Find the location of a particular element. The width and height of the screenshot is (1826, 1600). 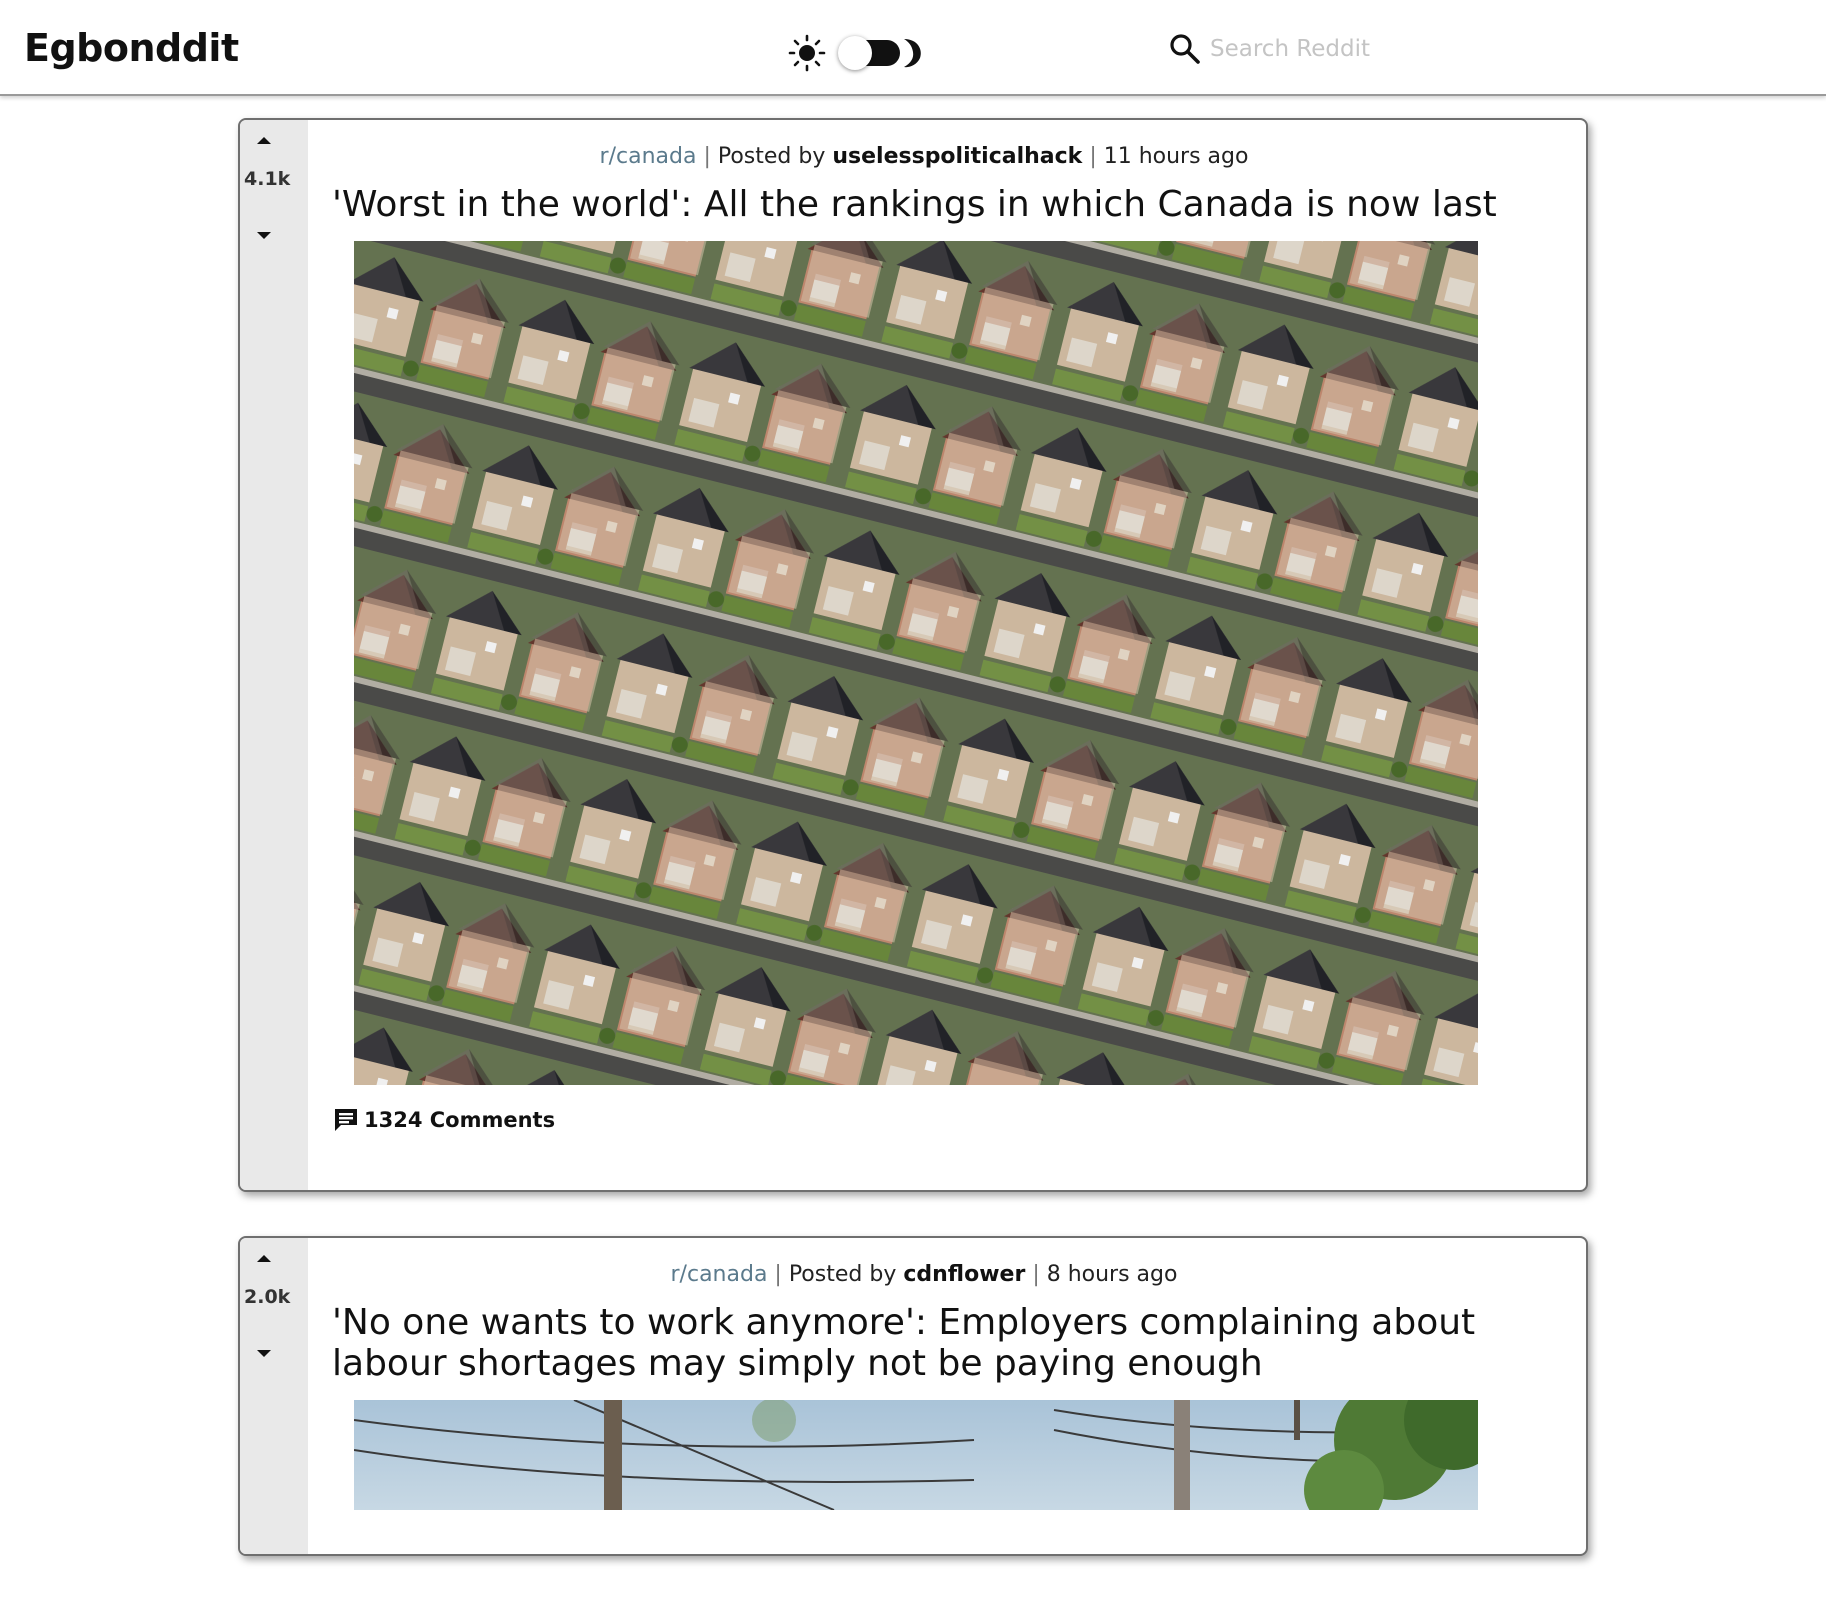

vote-column: 4.1k is located at coordinates (274, 655).